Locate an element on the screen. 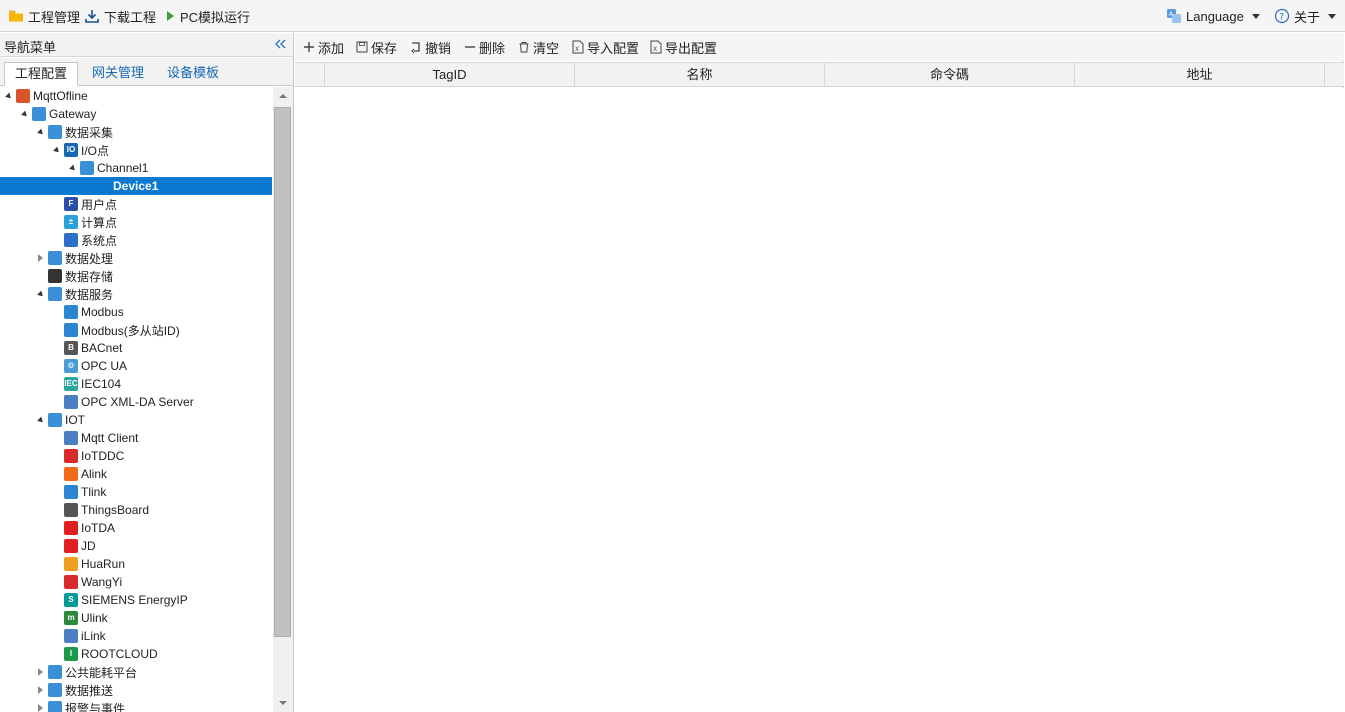 This screenshot has height=712, width=1345. tree-item: I ROOTCLOUD is located at coordinates (136, 654).